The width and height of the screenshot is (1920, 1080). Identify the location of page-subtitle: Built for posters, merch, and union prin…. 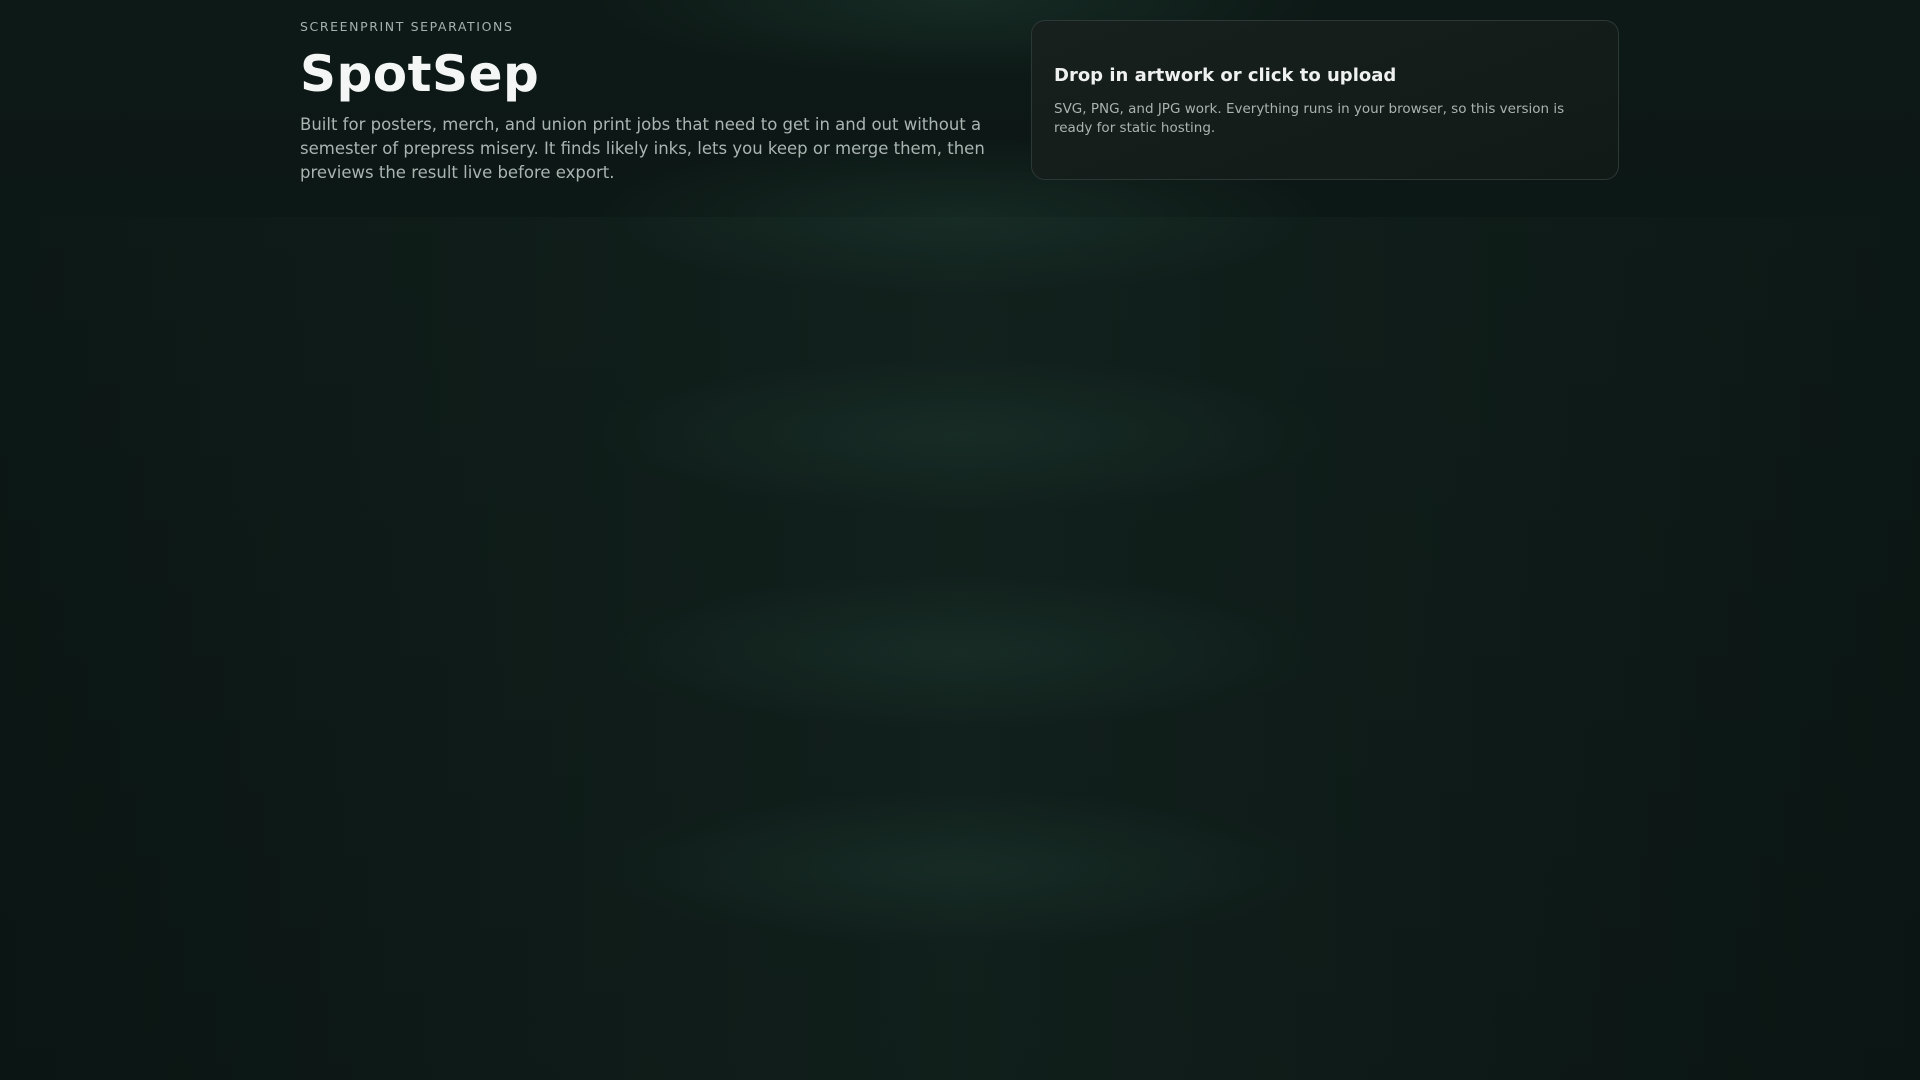
(642, 148).